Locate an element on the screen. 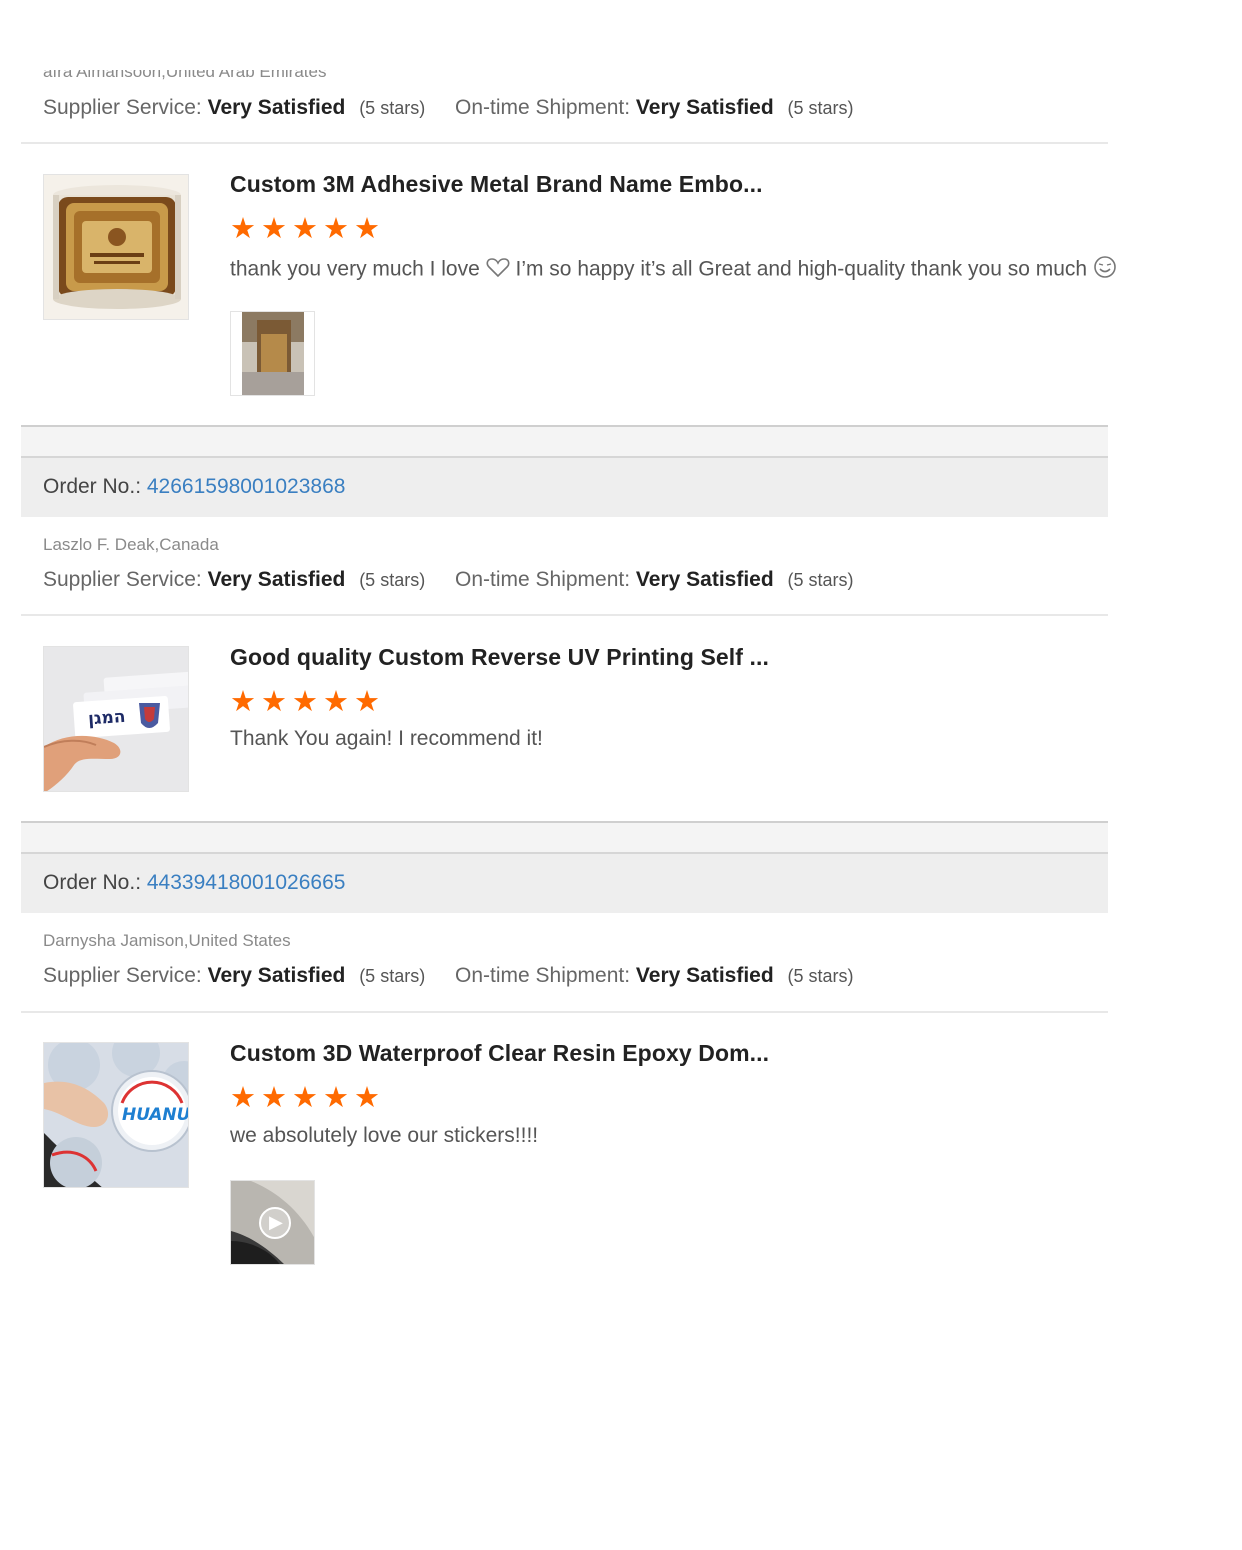 The width and height of the screenshot is (1242, 1550). review-video: ▶ is located at coordinates (272, 1222).